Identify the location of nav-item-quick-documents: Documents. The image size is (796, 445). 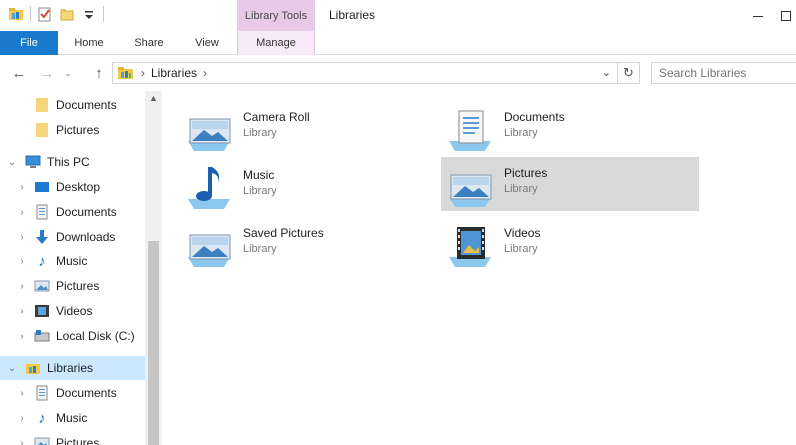
(72, 105).